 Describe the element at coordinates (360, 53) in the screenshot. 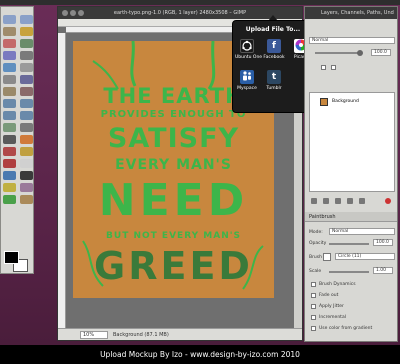

I see `layers-opacity-knob` at that location.